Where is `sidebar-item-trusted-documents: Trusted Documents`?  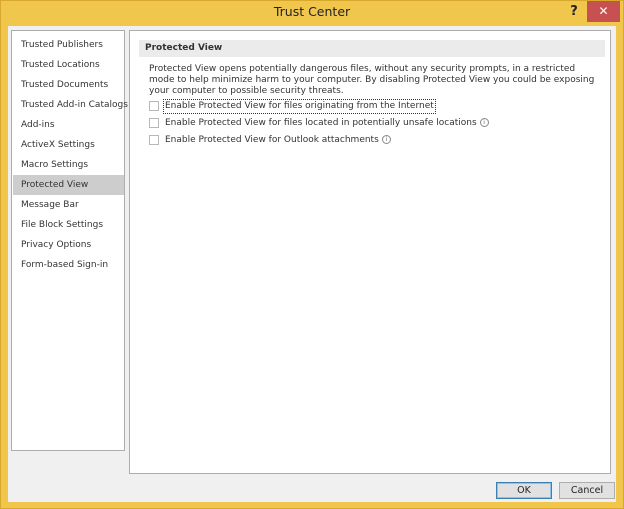 sidebar-item-trusted-documents: Trusted Documents is located at coordinates (68, 85).